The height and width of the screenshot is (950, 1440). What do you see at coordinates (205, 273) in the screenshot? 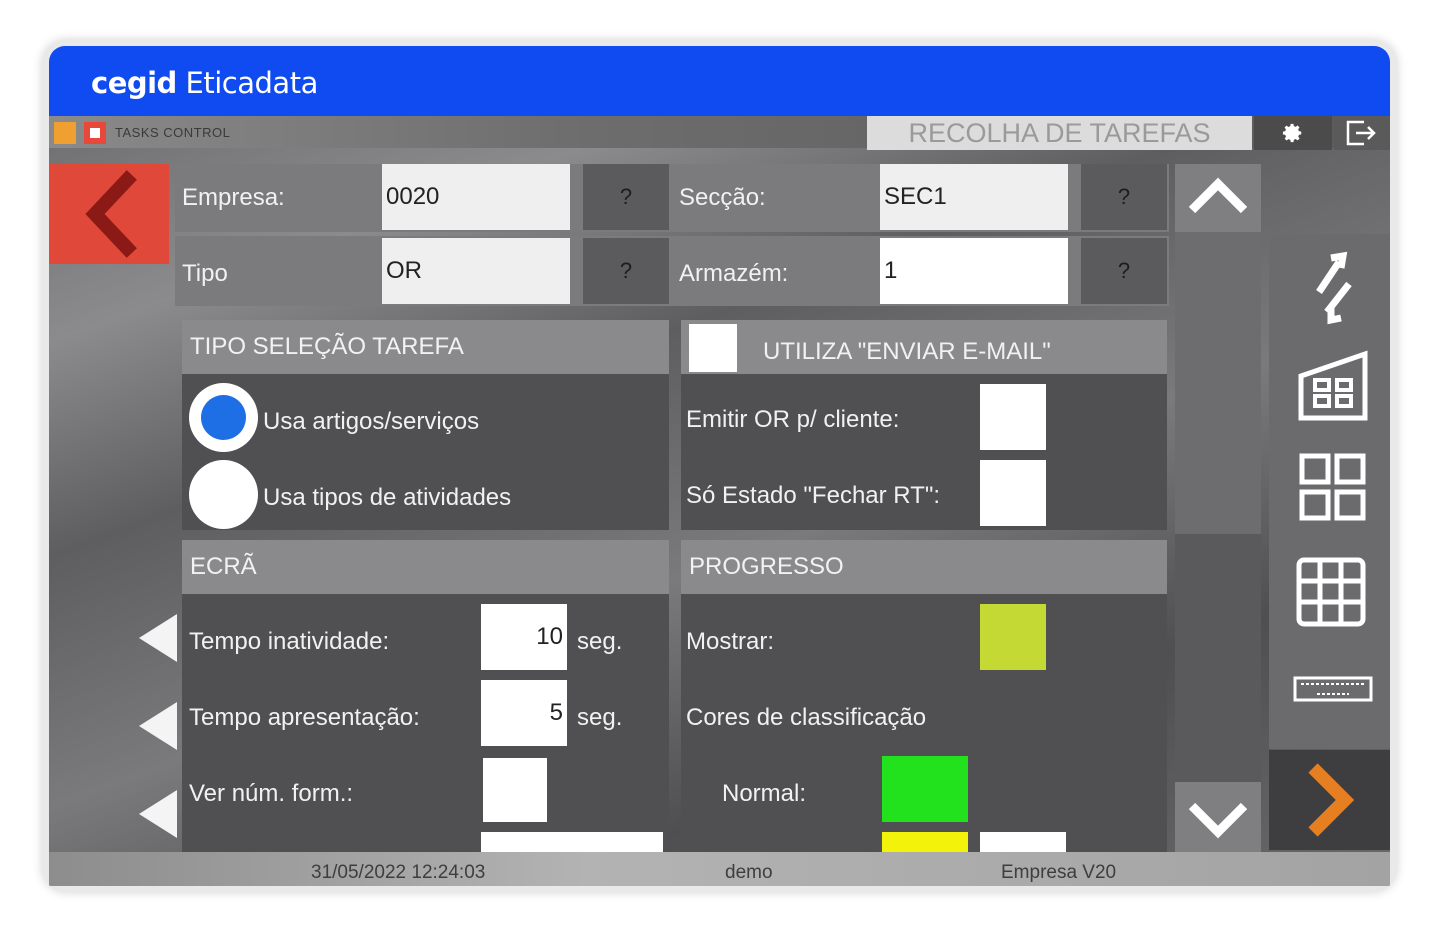
I see `tipo-label: Tipo` at bounding box center [205, 273].